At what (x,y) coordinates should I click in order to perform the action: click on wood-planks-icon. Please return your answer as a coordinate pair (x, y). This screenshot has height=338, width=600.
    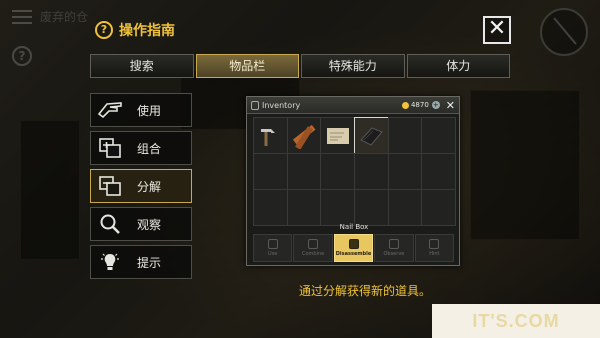
    Looking at the image, I should click on (304, 136).